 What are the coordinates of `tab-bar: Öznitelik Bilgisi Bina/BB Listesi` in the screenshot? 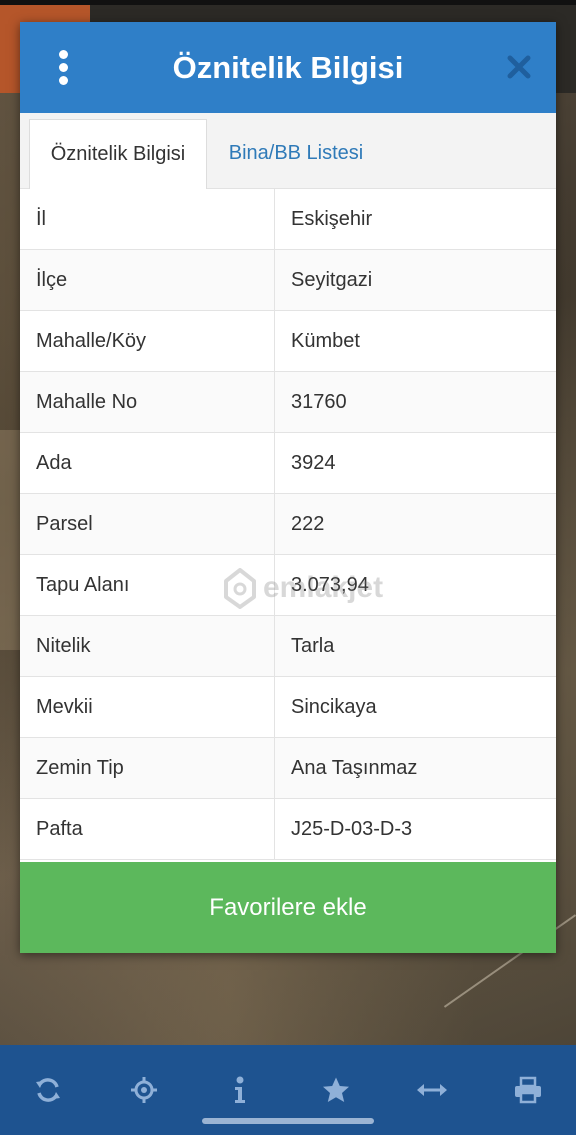 It's located at (288, 151).